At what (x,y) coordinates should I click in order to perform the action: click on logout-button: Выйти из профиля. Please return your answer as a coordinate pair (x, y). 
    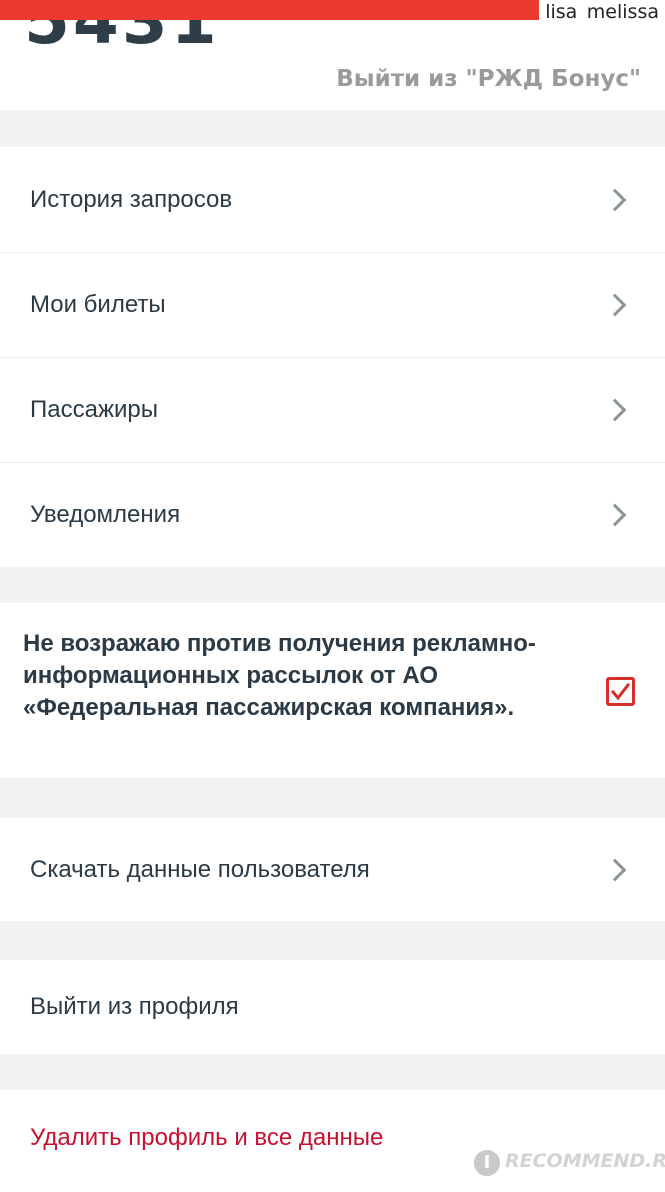
    Looking at the image, I should click on (332, 1007).